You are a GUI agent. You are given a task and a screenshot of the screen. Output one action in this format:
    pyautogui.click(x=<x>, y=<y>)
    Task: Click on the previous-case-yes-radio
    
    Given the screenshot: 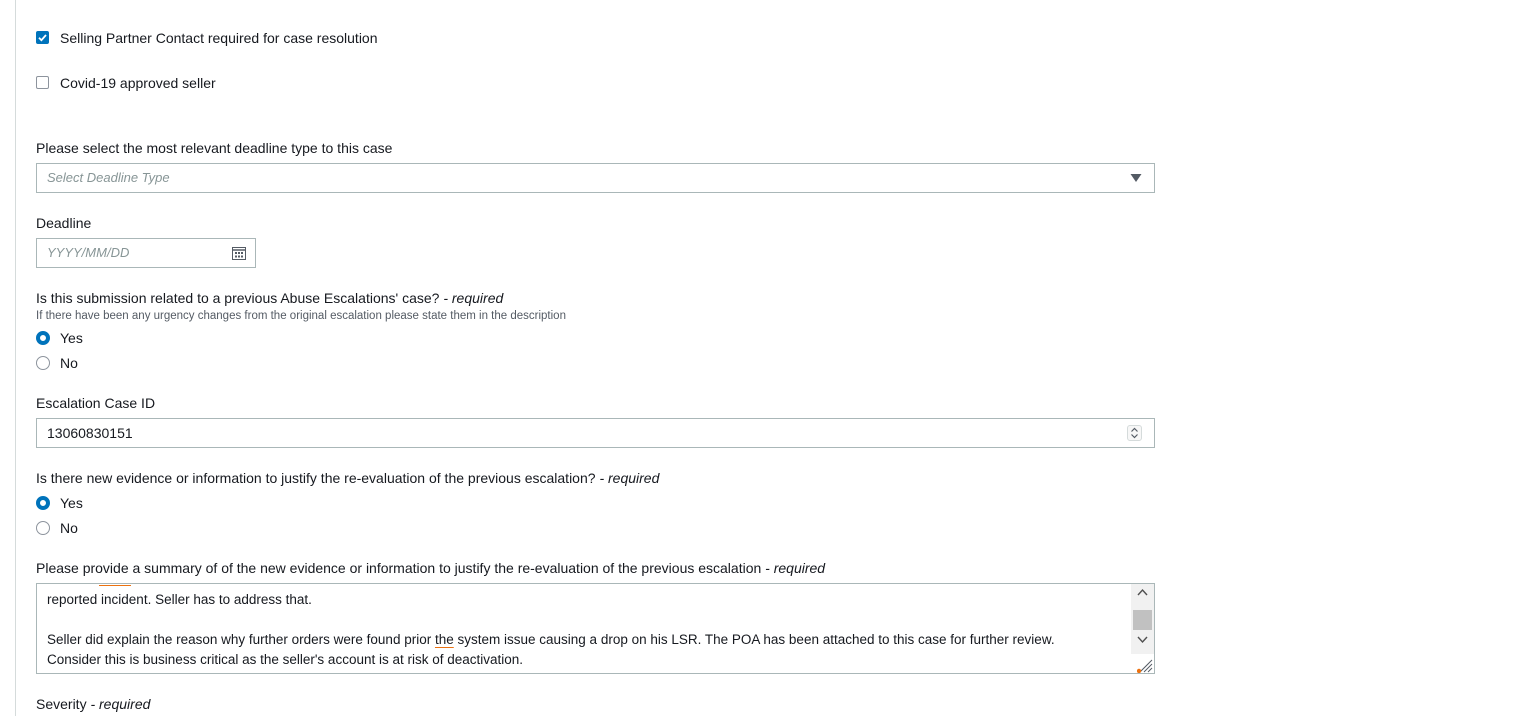 What is the action you would take?
    pyautogui.click(x=43, y=338)
    